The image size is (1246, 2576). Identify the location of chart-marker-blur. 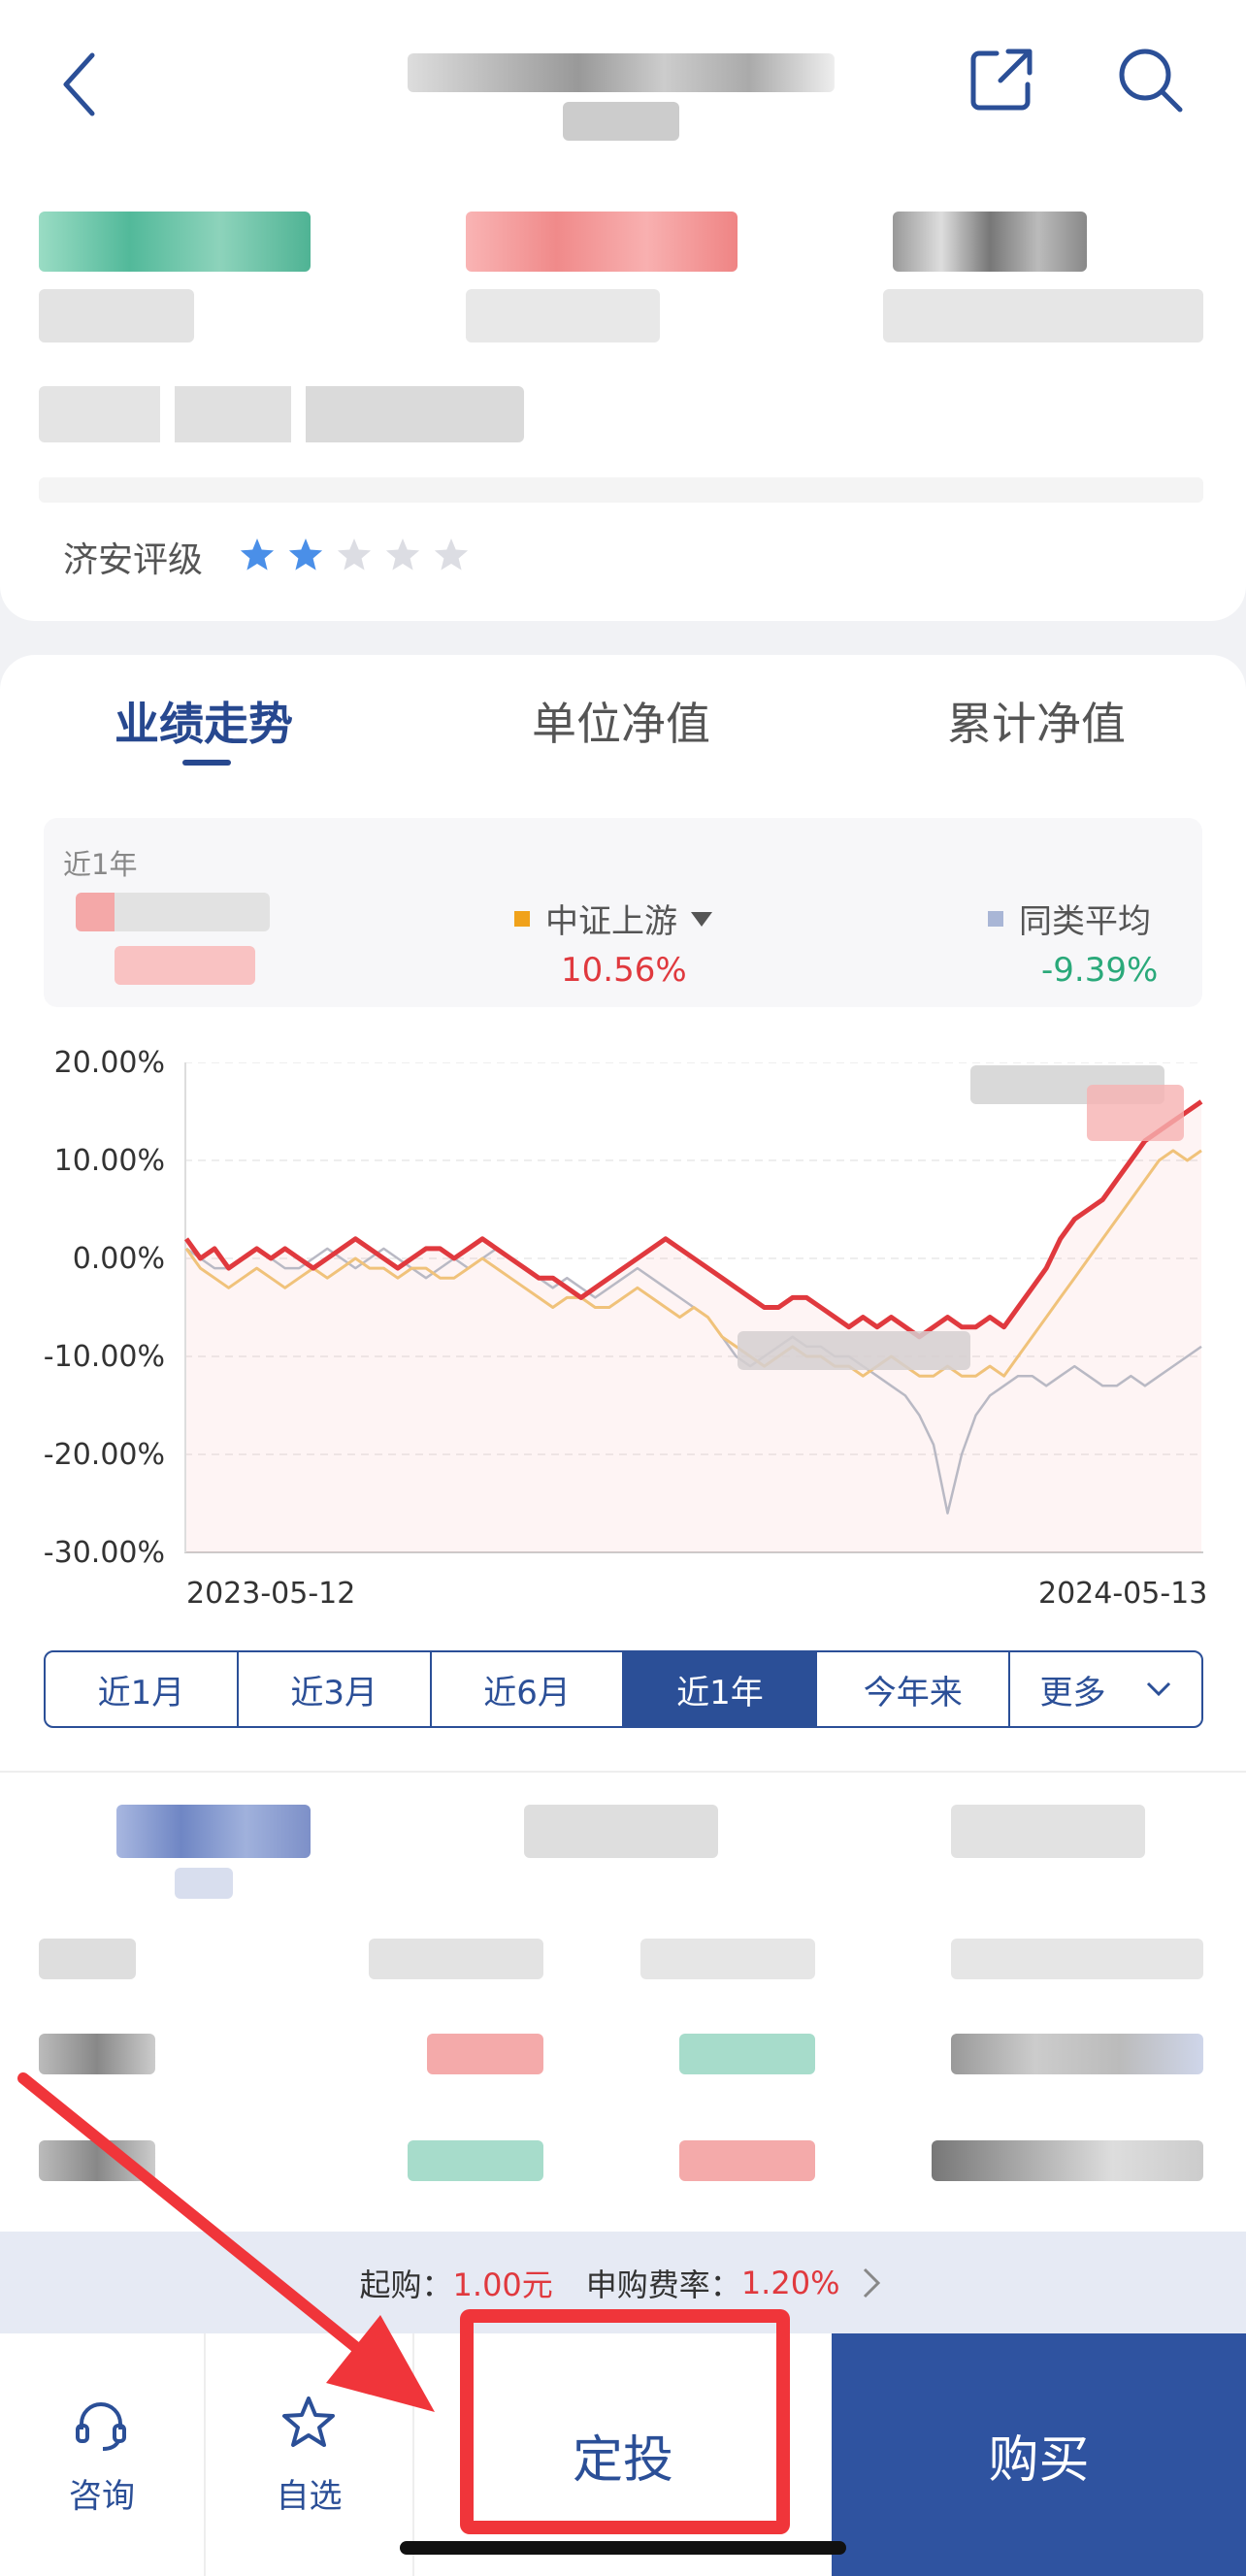
(854, 1351).